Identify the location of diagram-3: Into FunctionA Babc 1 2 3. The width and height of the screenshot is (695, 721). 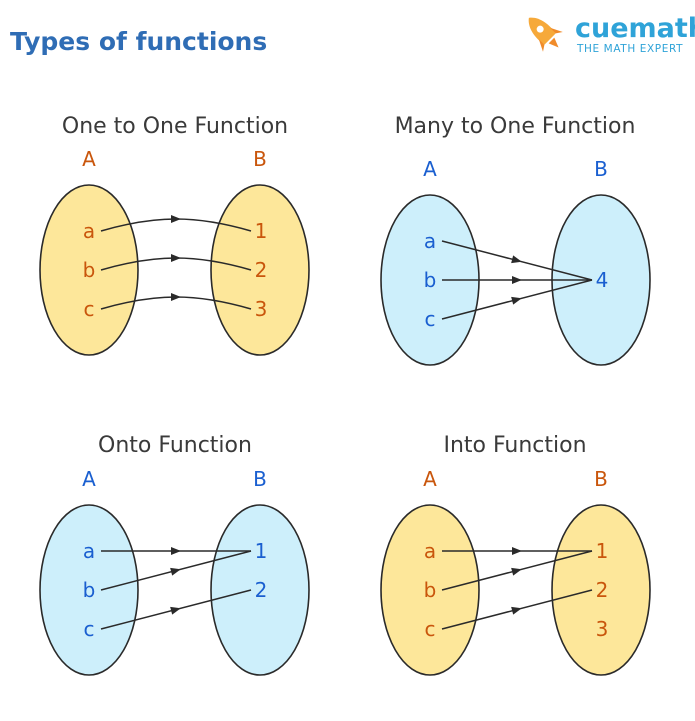
(515, 554).